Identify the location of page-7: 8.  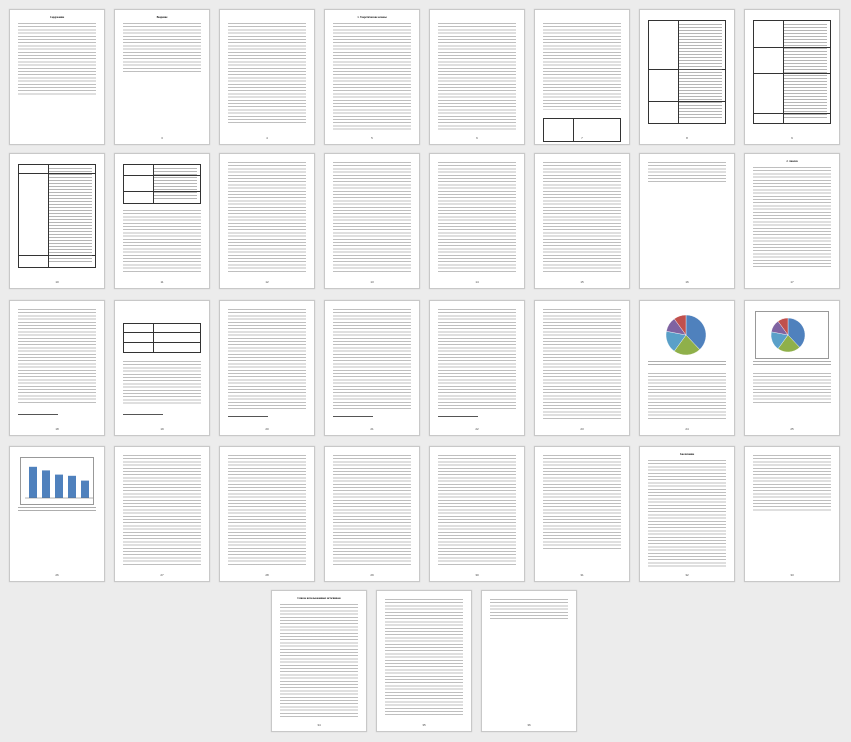
(687, 77).